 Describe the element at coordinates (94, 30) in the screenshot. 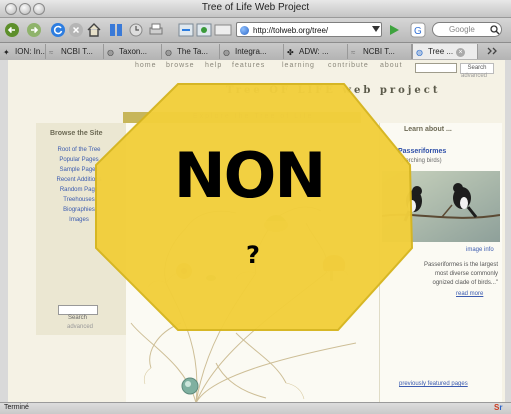

I see `home-icon` at that location.